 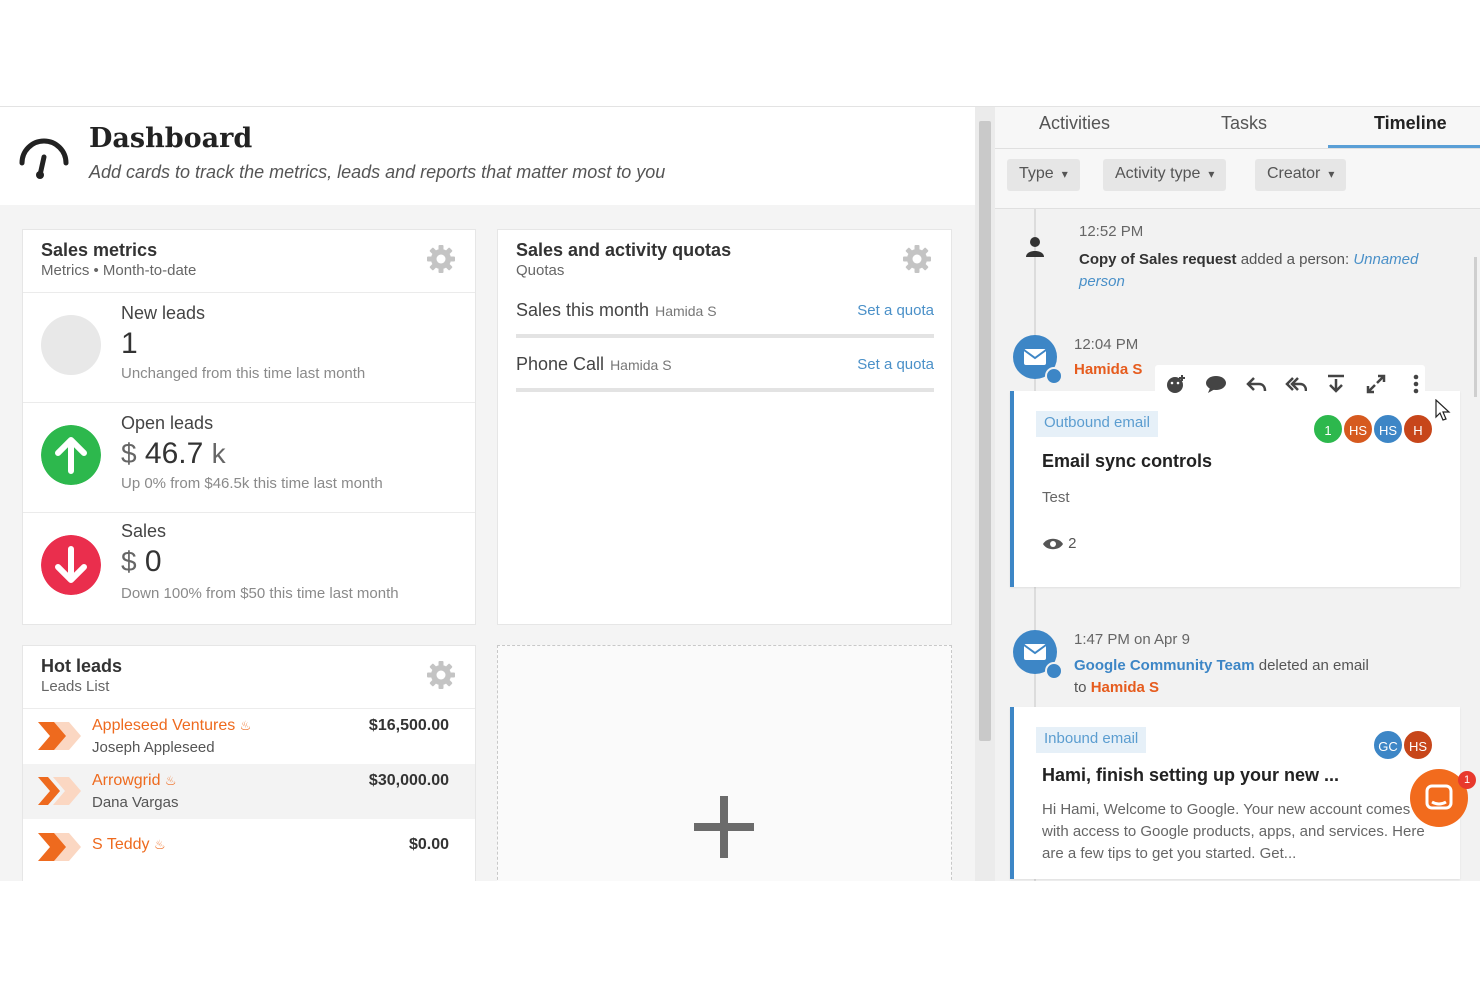 I want to click on download-icon, so click(x=1336, y=384).